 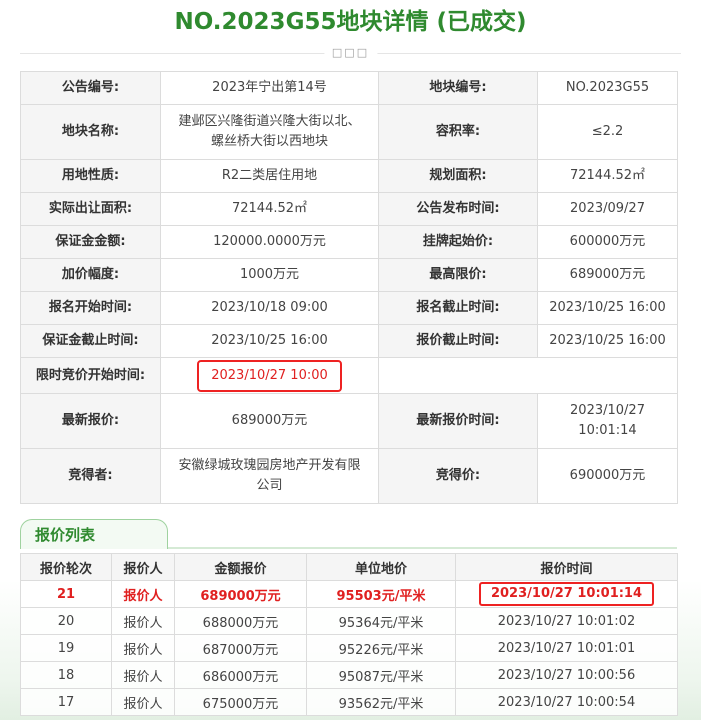 I want to click on bid-unit-price: 95087元/平米, so click(x=381, y=675).